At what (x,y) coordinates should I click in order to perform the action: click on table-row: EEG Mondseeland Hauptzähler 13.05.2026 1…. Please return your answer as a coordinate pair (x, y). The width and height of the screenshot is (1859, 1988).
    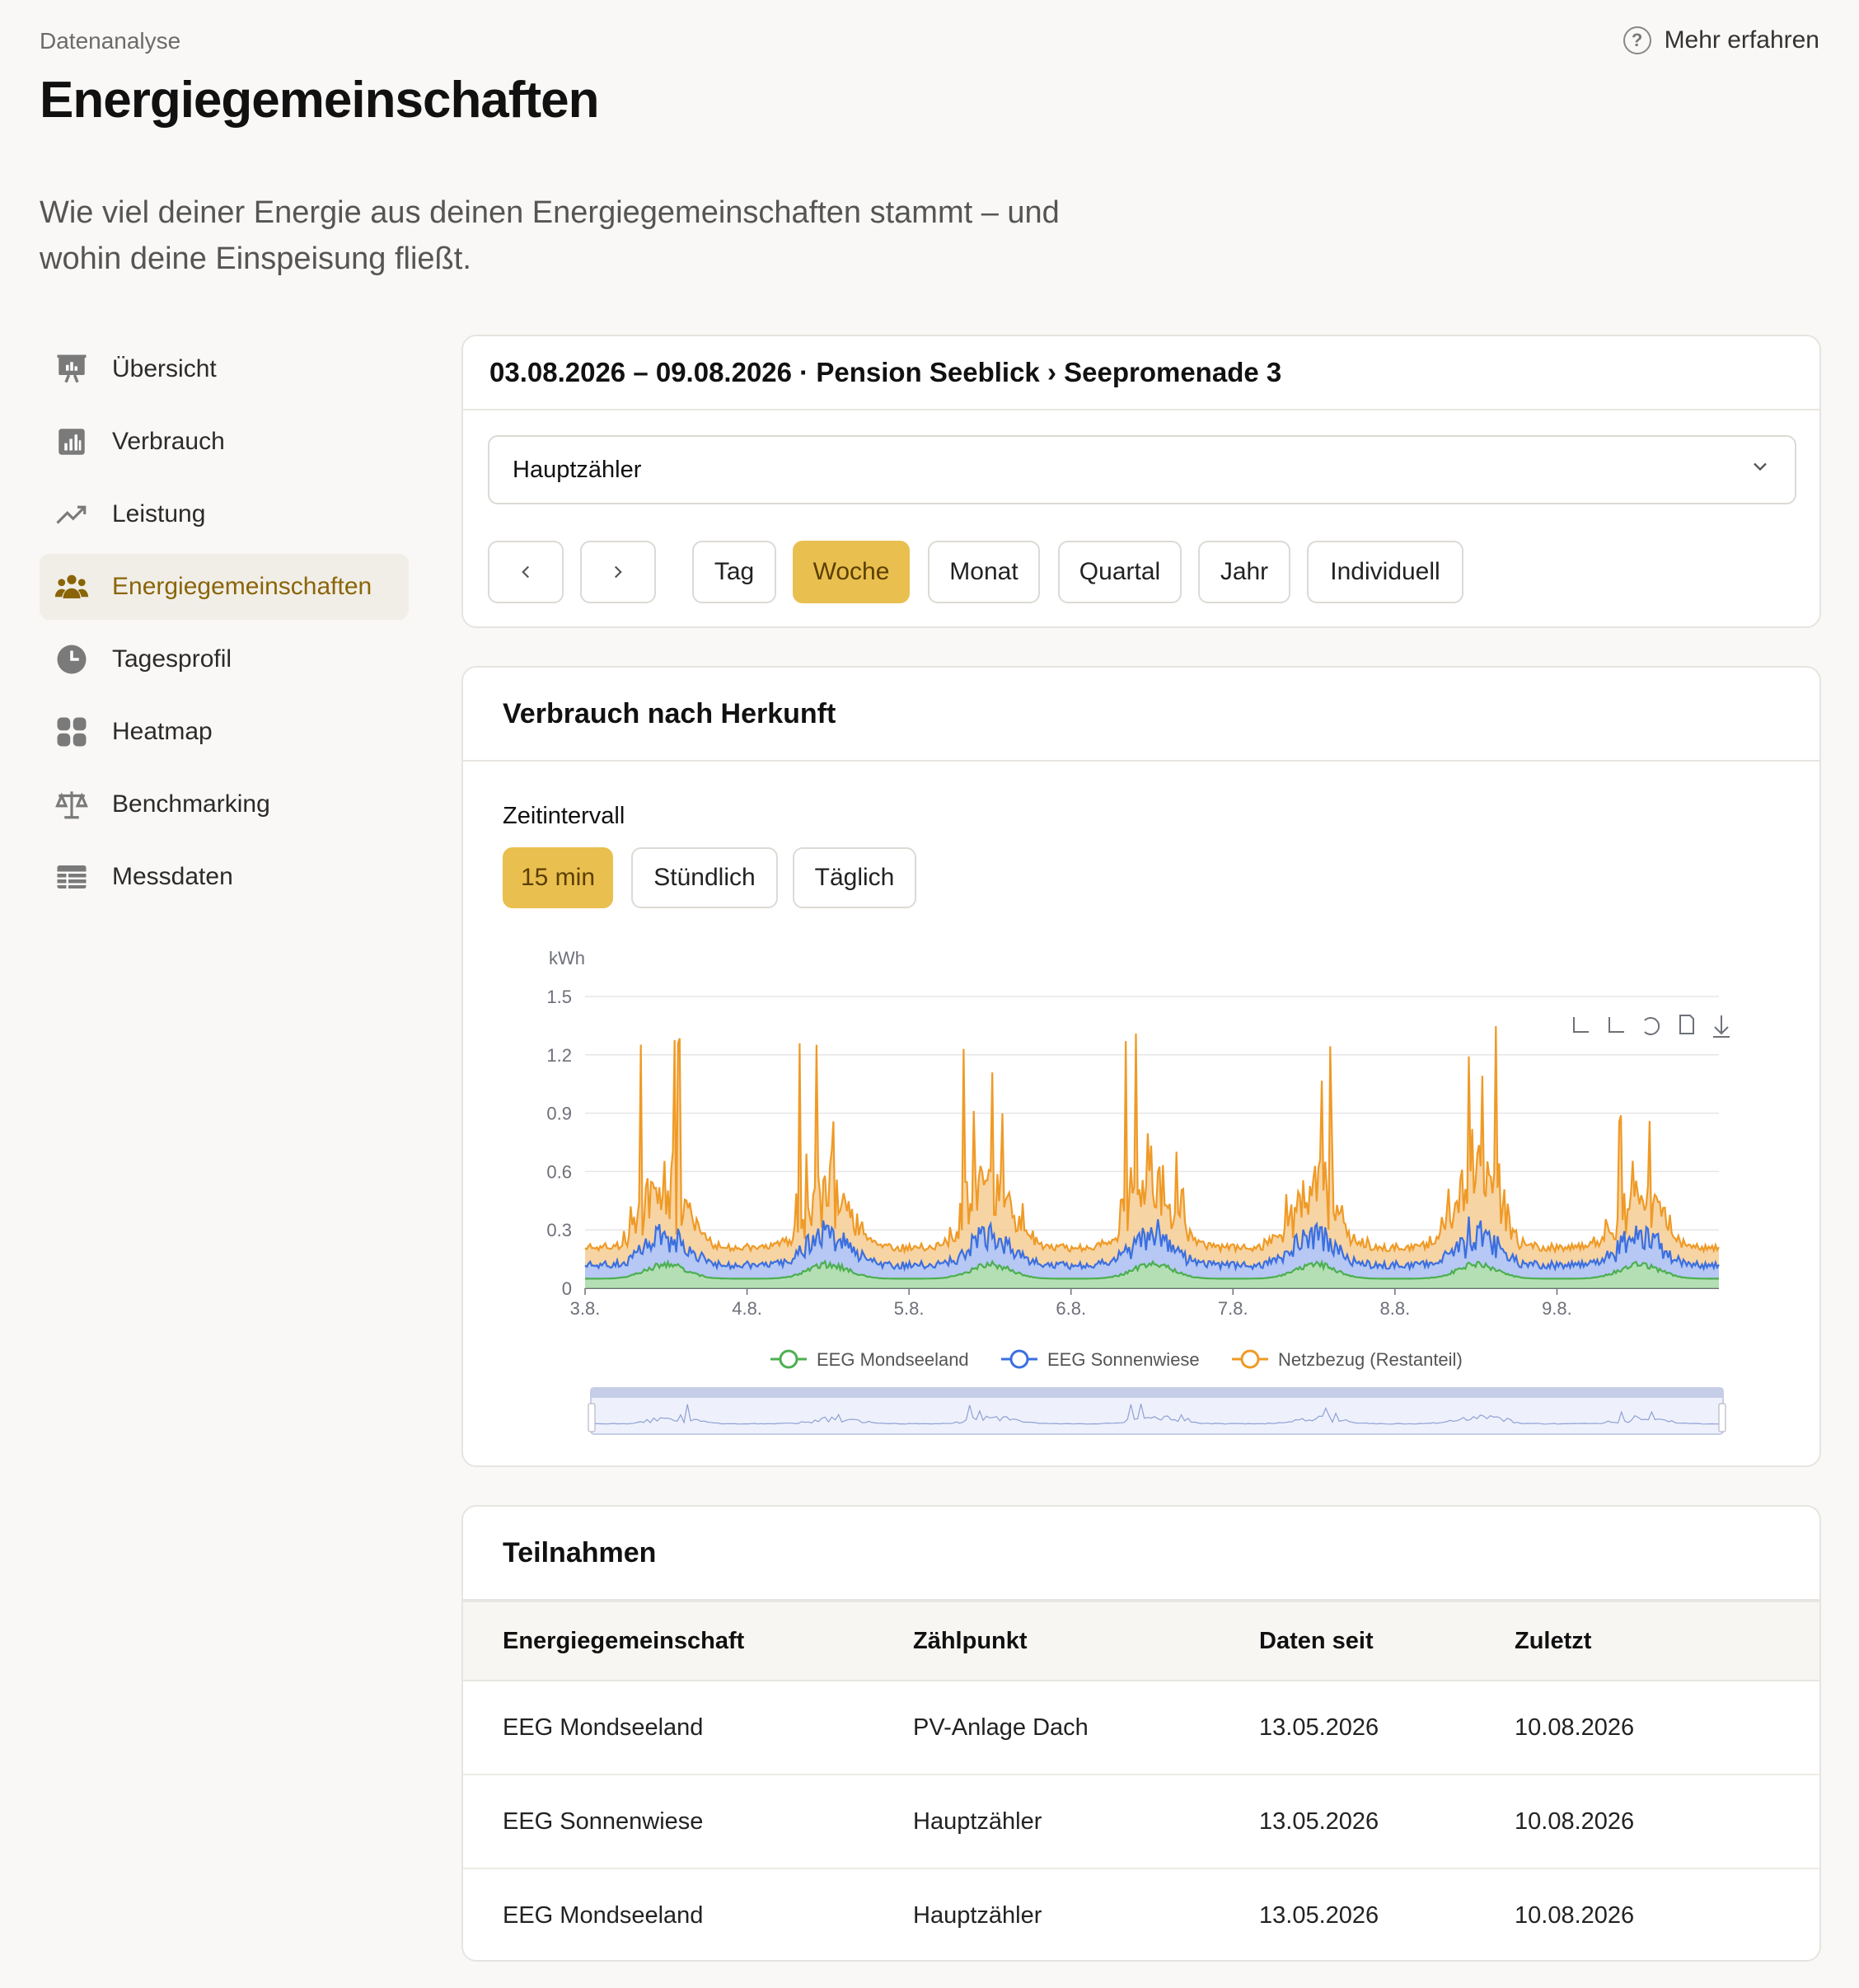
    Looking at the image, I should click on (1141, 1914).